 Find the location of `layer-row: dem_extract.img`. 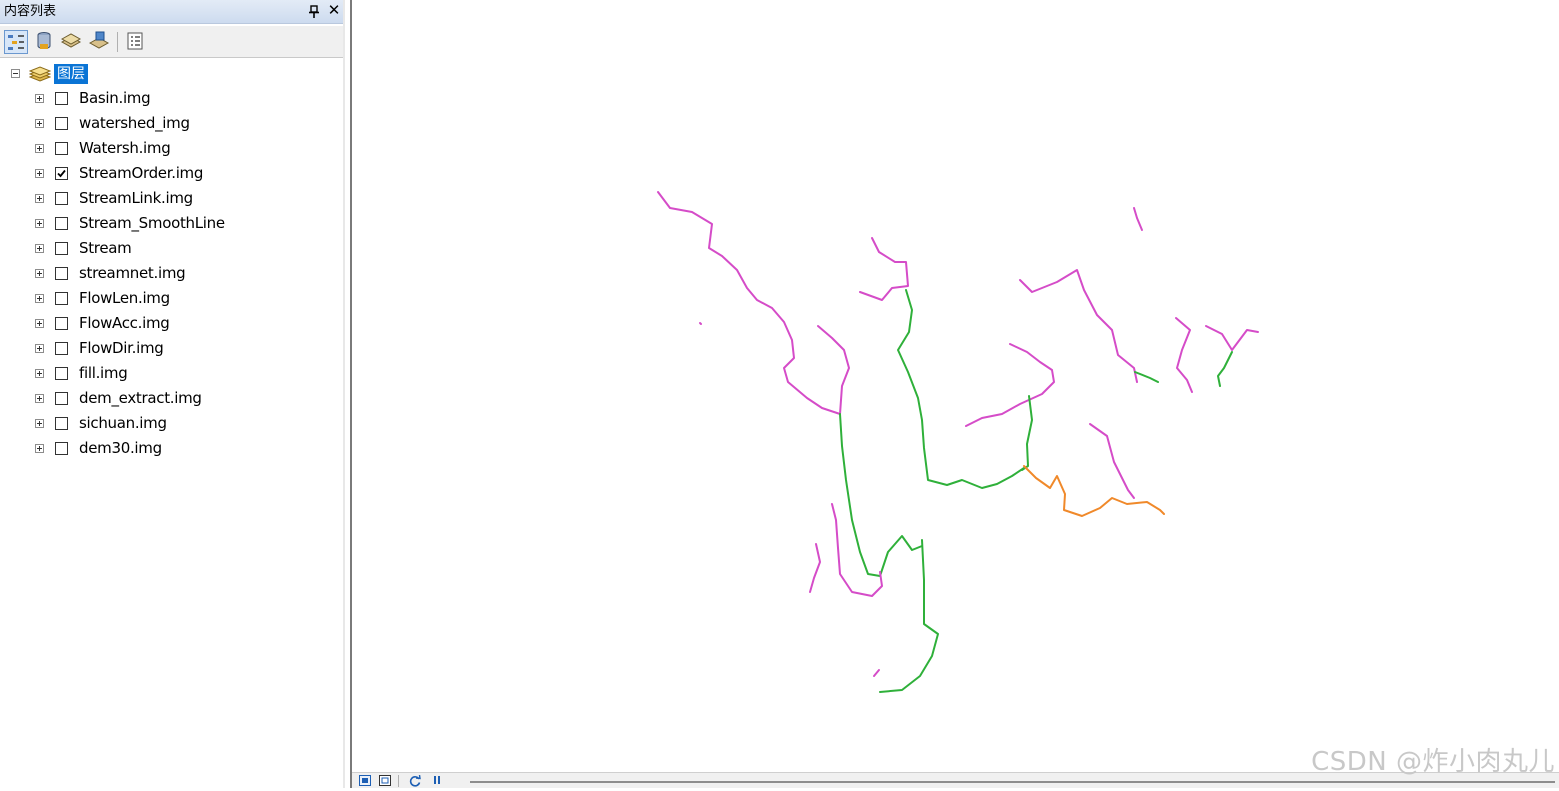

layer-row: dem_extract.img is located at coordinates (170, 398).